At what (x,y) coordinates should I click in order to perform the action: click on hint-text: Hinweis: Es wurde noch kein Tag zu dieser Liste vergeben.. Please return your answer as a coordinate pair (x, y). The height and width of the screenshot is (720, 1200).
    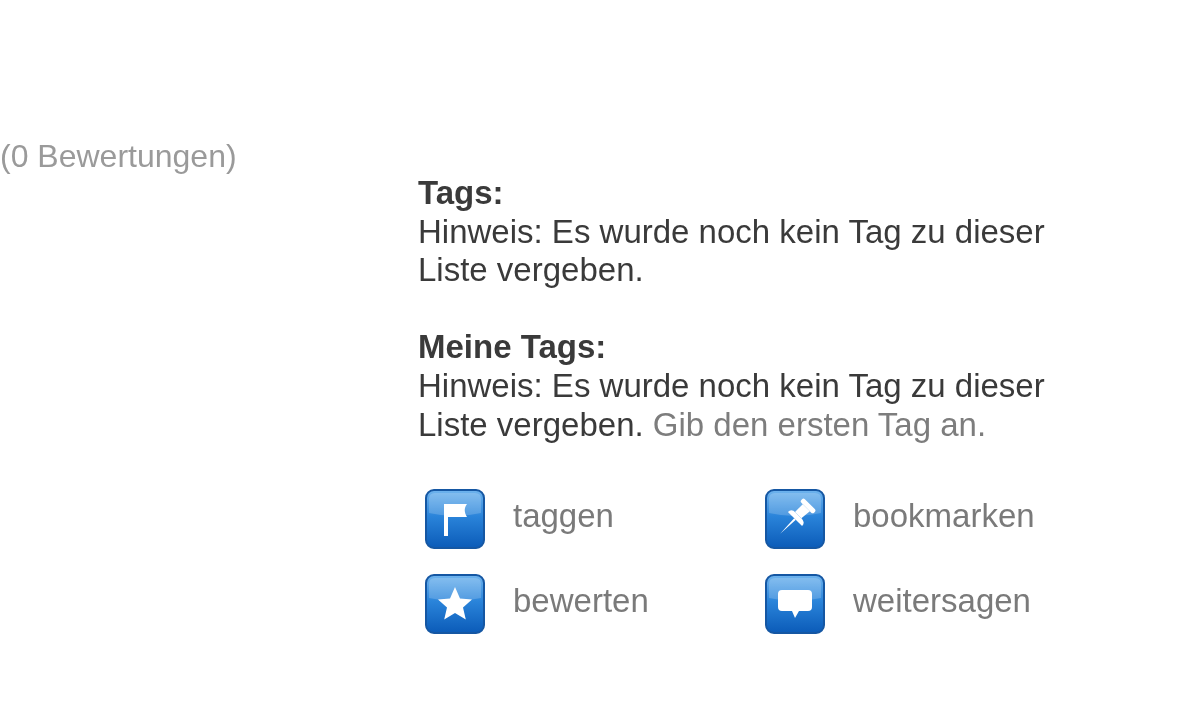
    Looking at the image, I should click on (732, 251).